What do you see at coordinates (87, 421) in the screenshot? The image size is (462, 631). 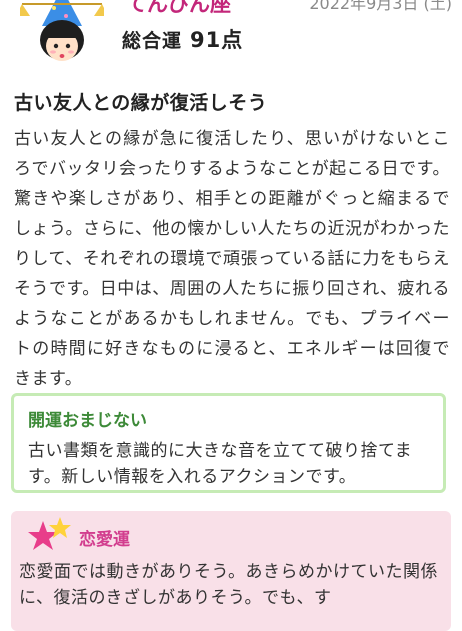 I see `lucky-charm-title: 開運おまじない` at bounding box center [87, 421].